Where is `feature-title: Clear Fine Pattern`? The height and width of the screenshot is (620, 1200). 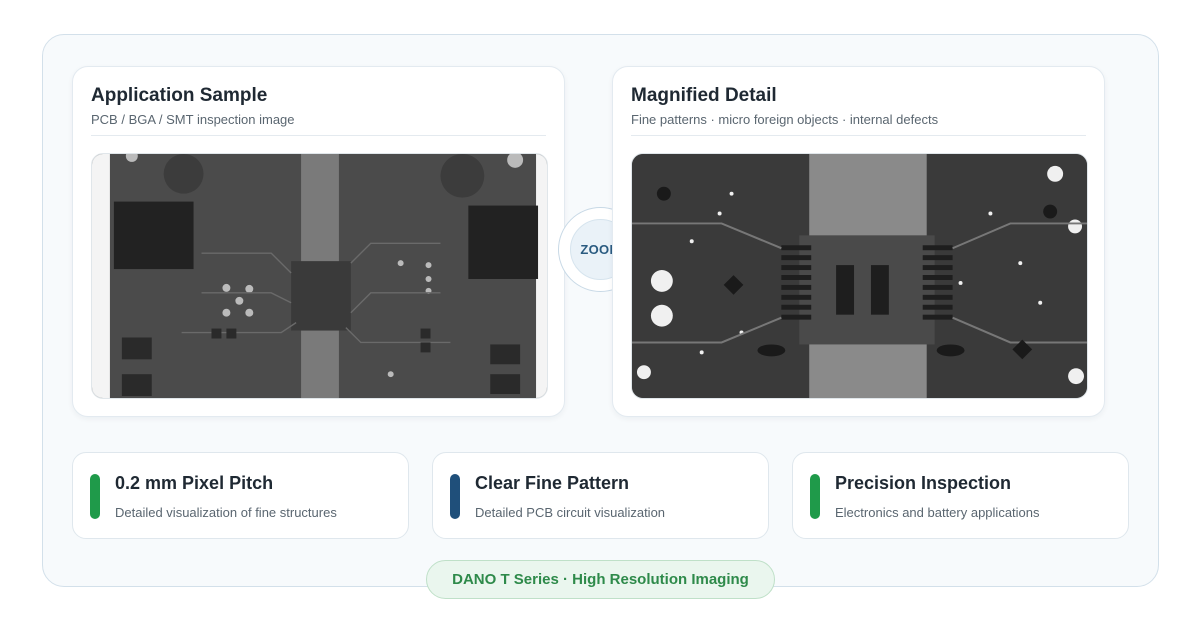 feature-title: Clear Fine Pattern is located at coordinates (552, 483).